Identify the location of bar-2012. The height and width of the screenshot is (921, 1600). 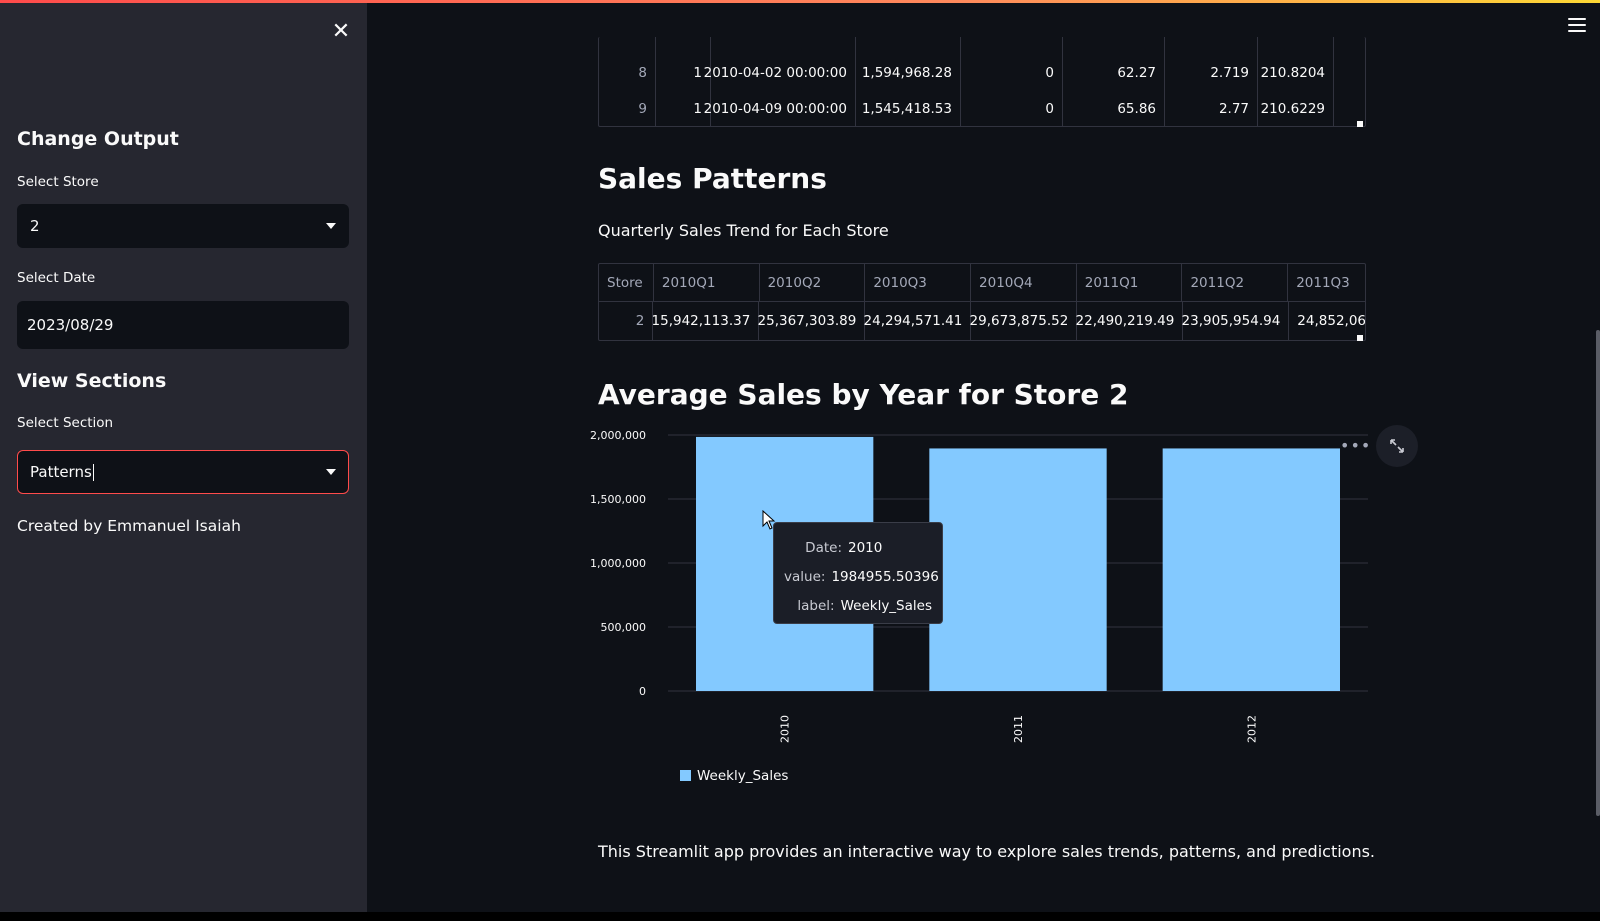
(1251, 569).